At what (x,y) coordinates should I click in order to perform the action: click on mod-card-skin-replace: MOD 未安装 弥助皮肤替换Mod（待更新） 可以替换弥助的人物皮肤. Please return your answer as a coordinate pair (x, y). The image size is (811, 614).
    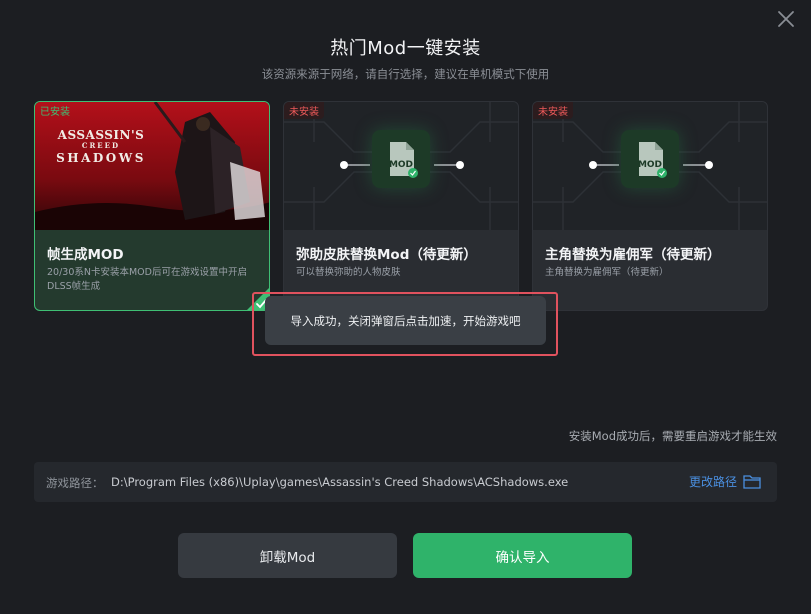
    Looking at the image, I should click on (401, 206).